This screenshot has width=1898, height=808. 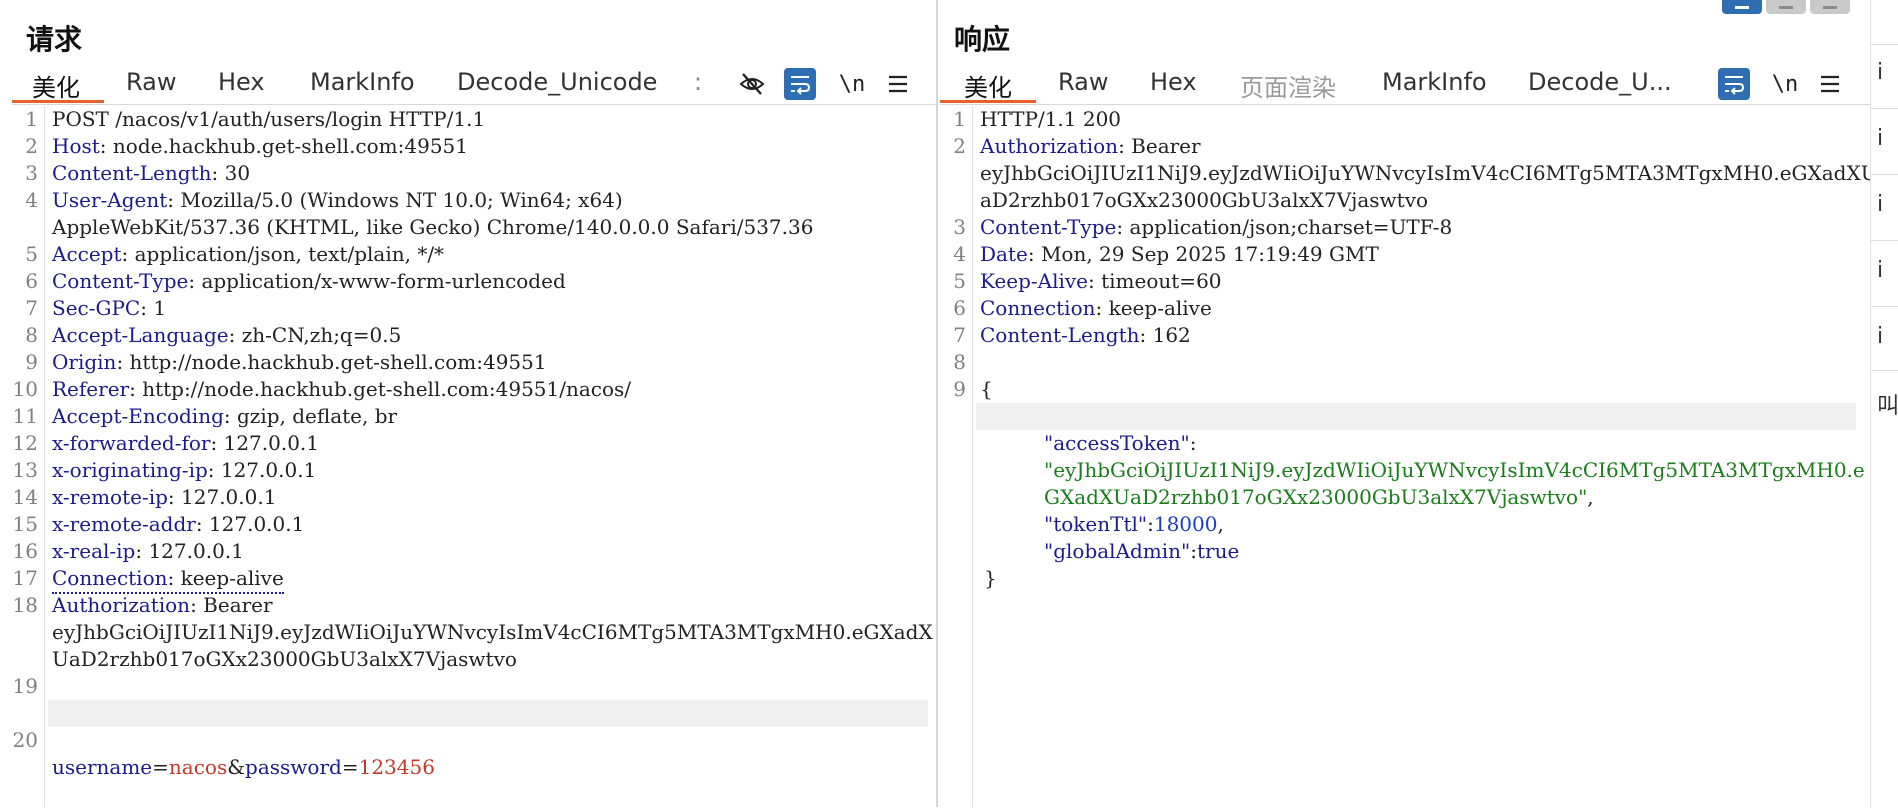 I want to click on code-line: 8, so click(x=1405, y=362).